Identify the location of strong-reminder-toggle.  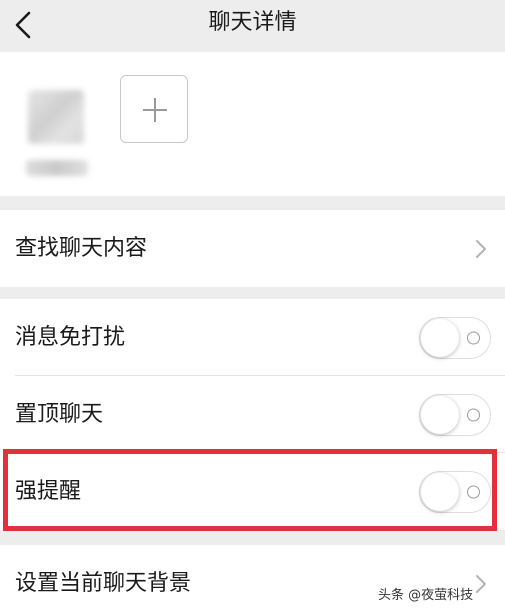
(455, 491).